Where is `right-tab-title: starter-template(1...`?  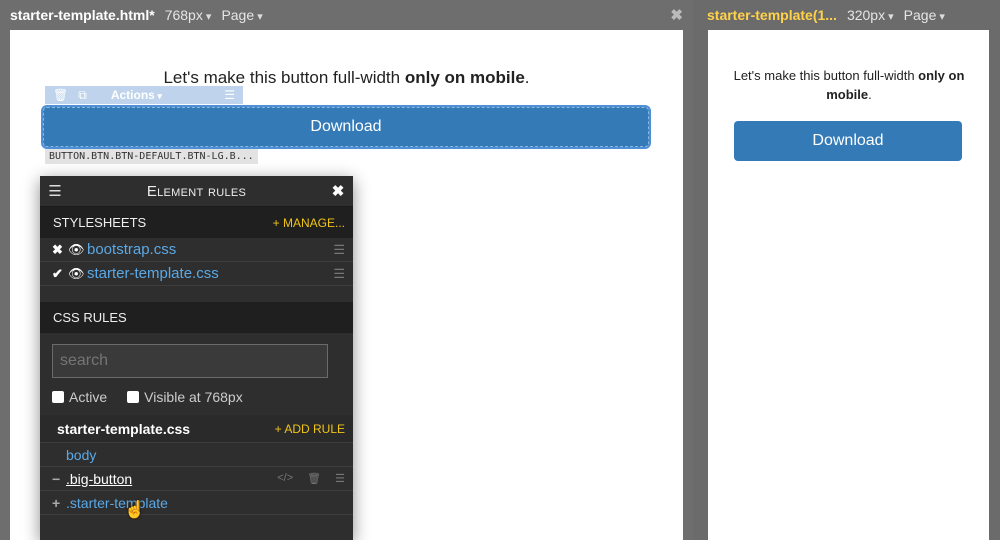
right-tab-title: starter-template(1... is located at coordinates (772, 15).